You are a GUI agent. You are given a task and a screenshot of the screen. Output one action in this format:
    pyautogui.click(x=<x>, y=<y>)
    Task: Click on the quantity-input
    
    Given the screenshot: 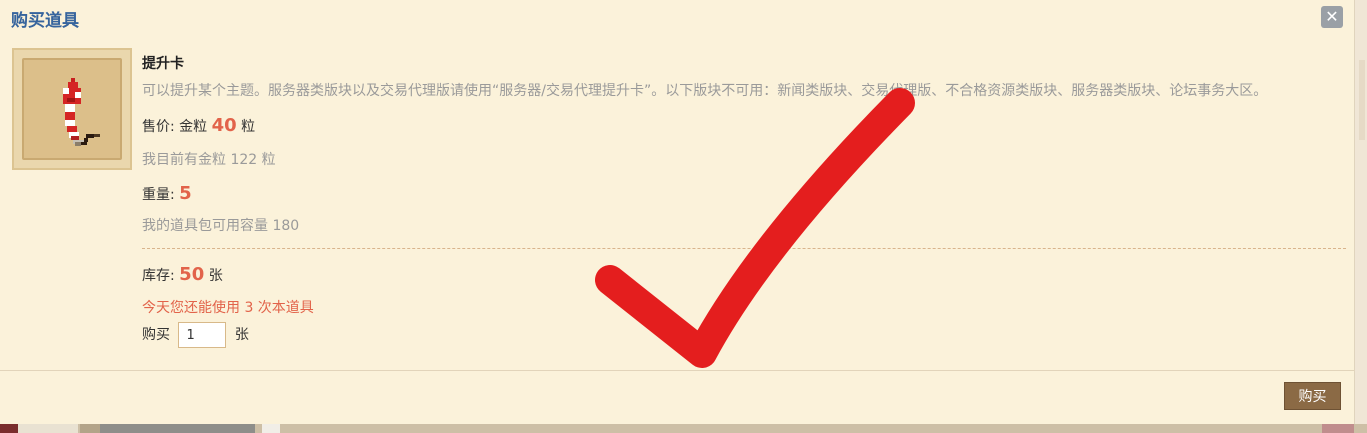 What is the action you would take?
    pyautogui.click(x=202, y=335)
    